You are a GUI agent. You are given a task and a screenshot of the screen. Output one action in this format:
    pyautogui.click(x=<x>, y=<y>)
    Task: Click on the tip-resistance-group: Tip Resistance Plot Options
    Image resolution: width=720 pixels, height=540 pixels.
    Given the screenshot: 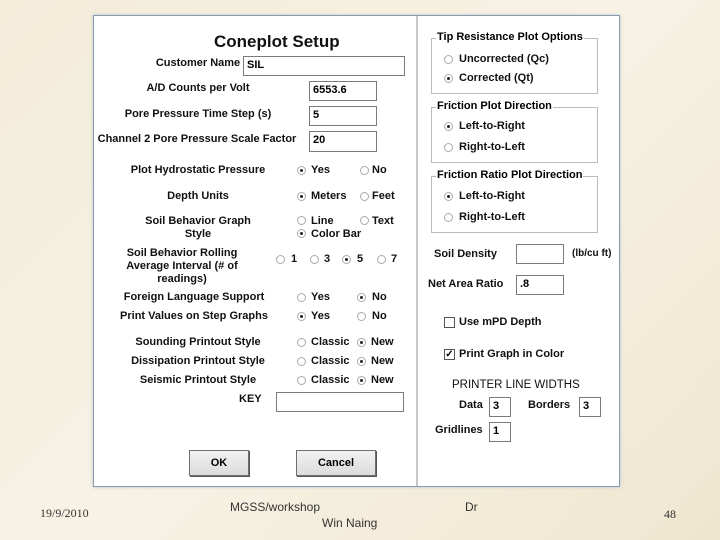 What is the action you would take?
    pyautogui.click(x=514, y=62)
    